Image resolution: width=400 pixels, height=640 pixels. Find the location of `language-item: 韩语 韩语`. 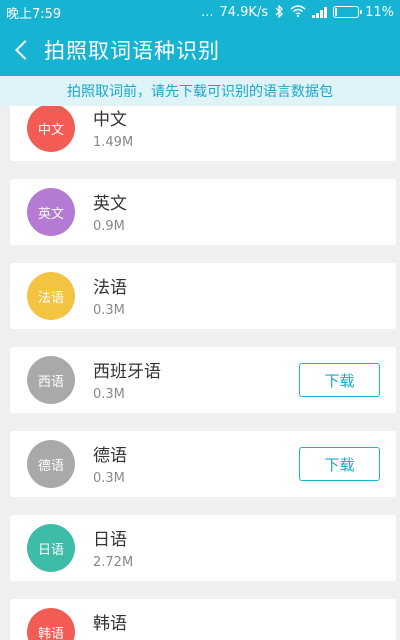

language-item: 韩语 韩语 is located at coordinates (203, 619).